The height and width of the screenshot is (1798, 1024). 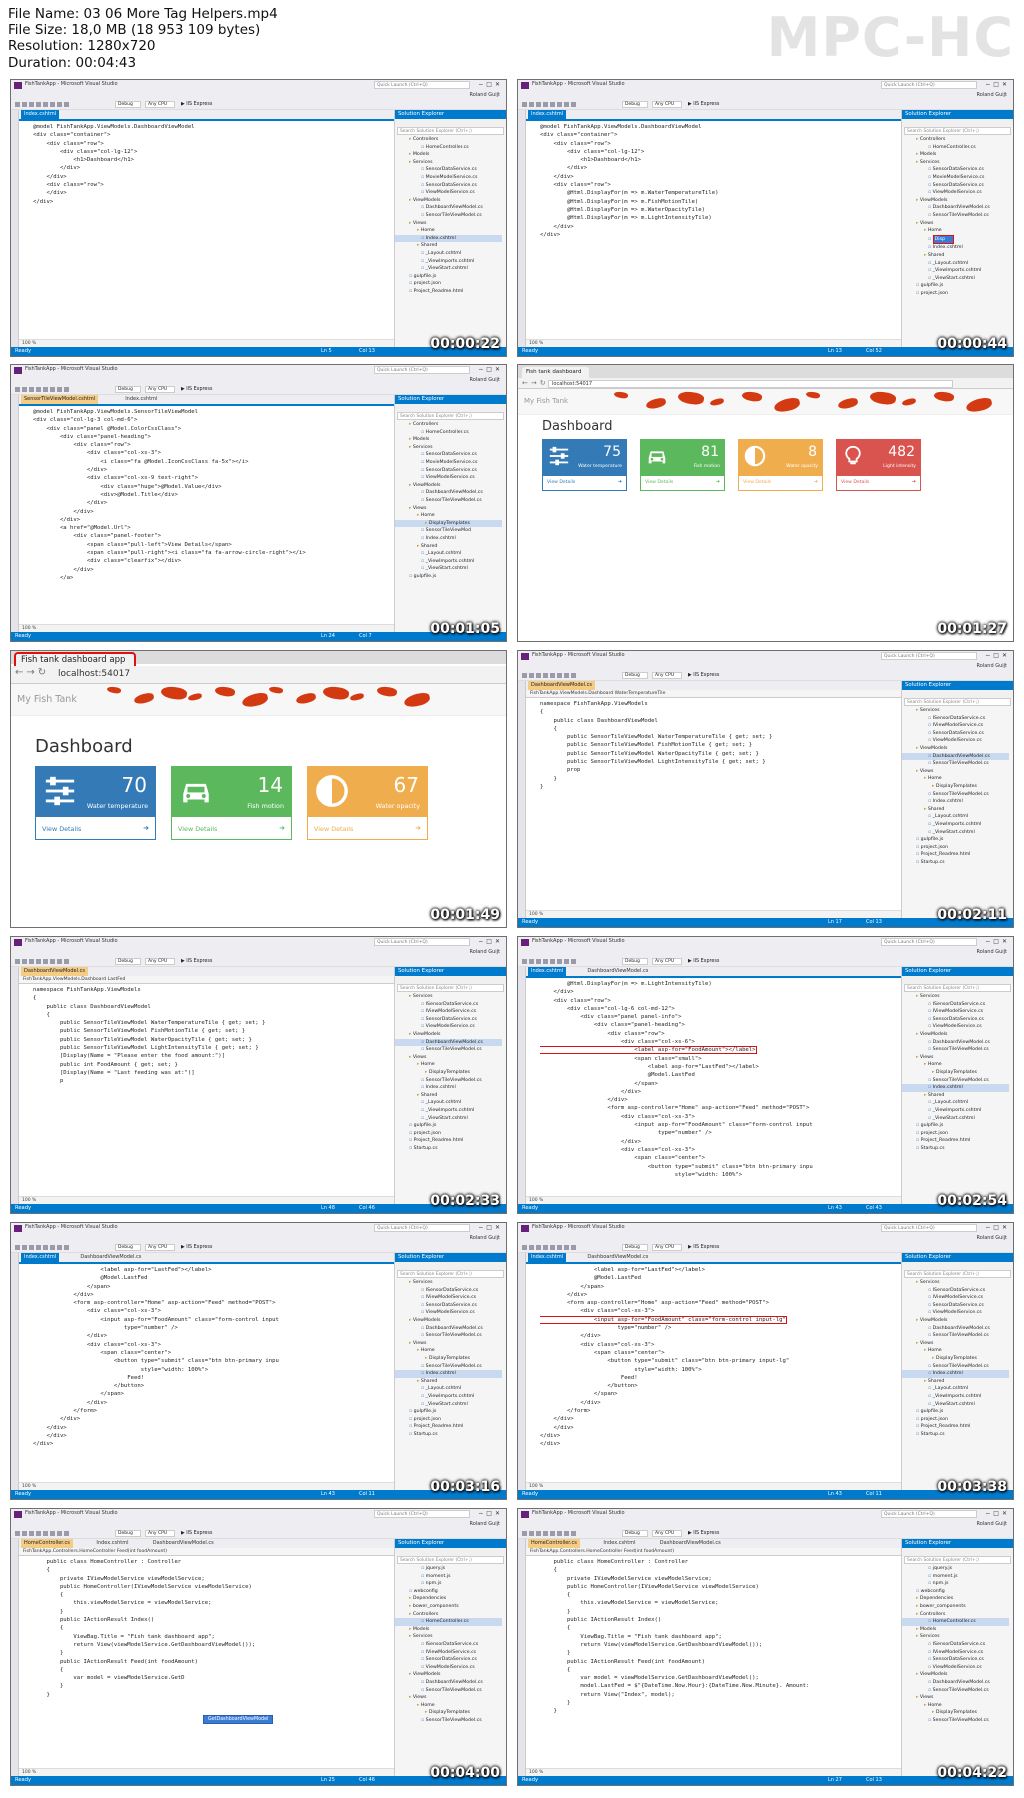 What do you see at coordinates (955, 155) in the screenshot?
I see `tree-item: ▸ Models` at bounding box center [955, 155].